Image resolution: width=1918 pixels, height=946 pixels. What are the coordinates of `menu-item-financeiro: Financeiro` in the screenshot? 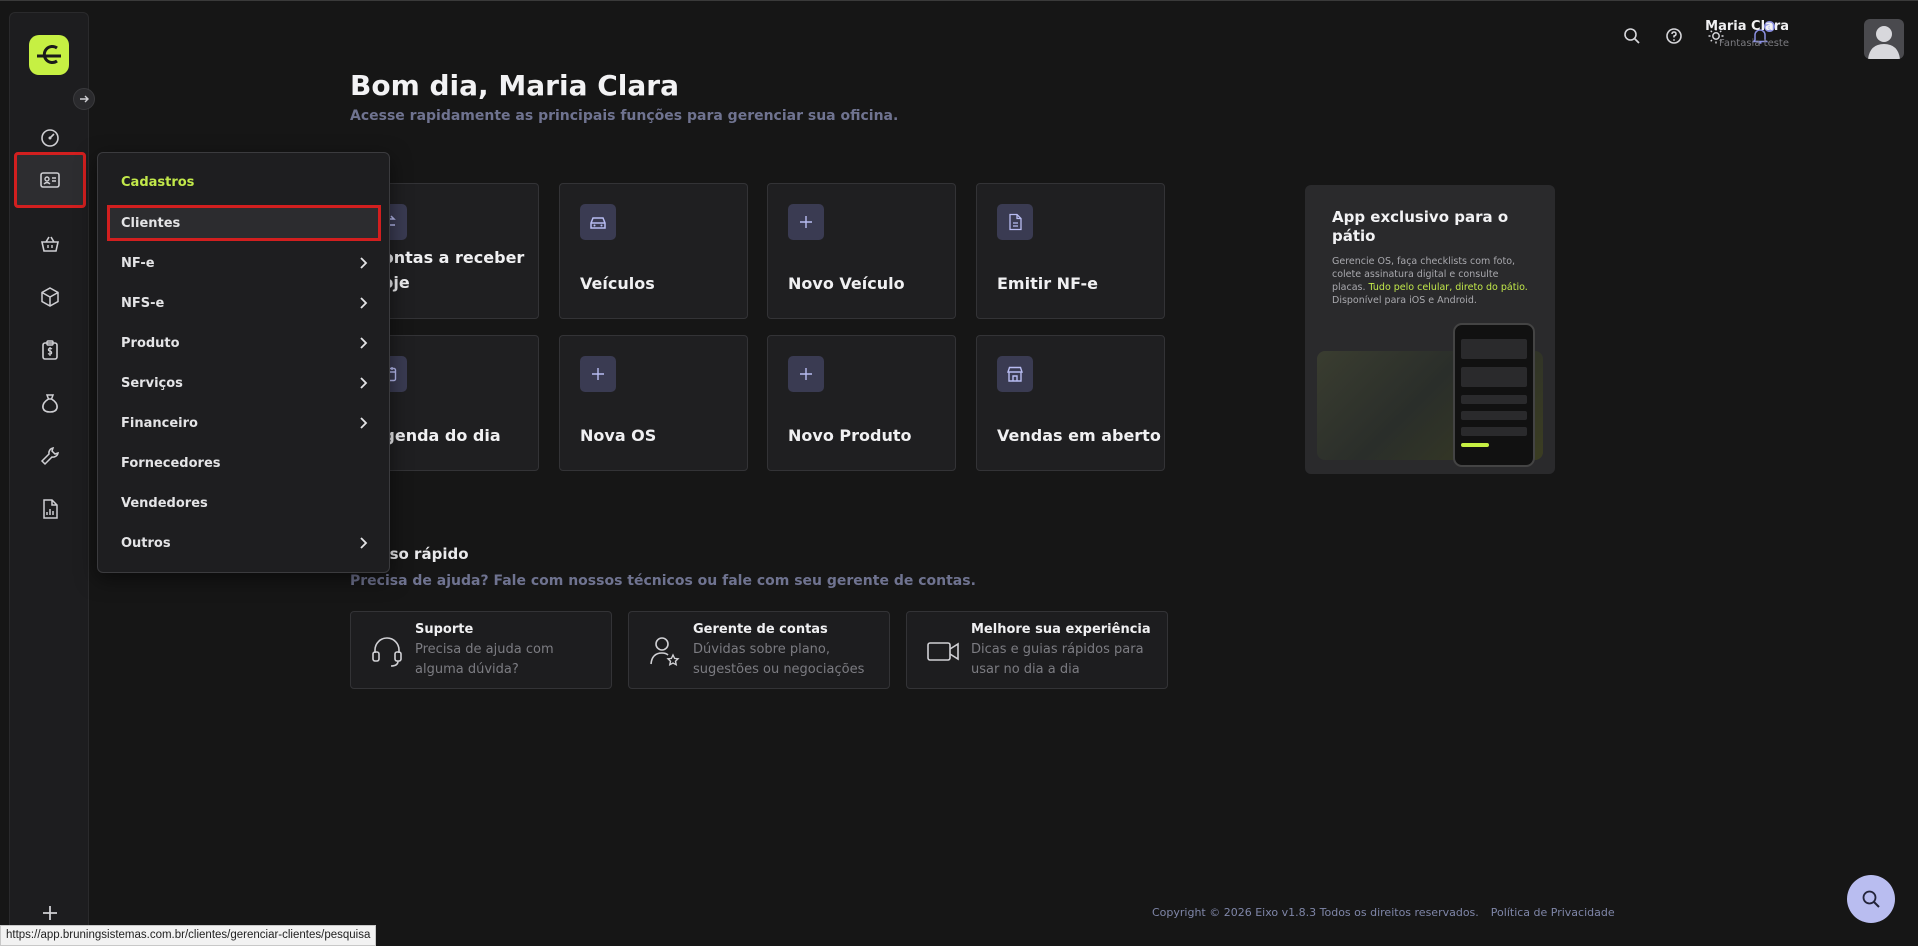 It's located at (244, 423).